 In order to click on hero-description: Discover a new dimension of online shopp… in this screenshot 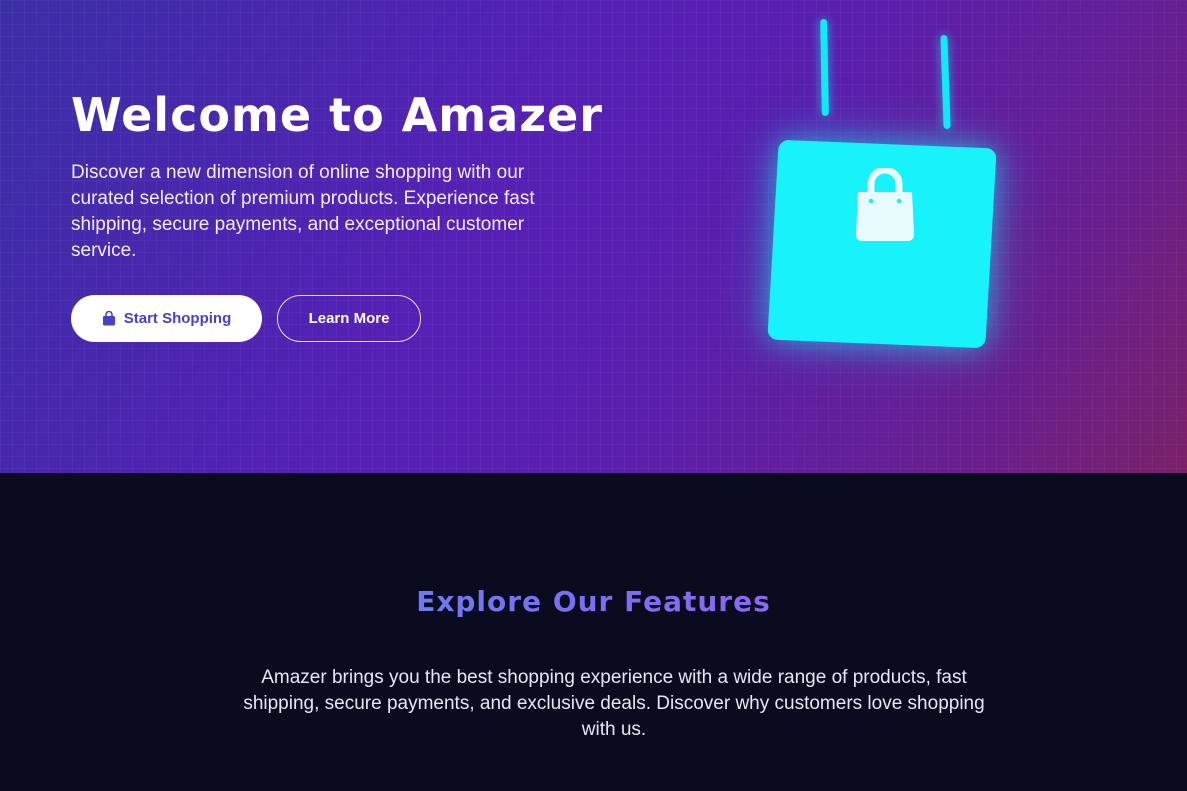, I will do `click(303, 211)`.